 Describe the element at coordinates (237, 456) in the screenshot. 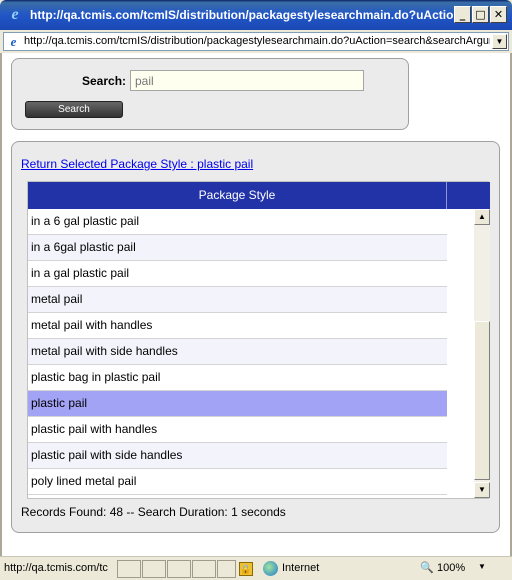

I see `table-row: plastic pail with side handles` at that location.